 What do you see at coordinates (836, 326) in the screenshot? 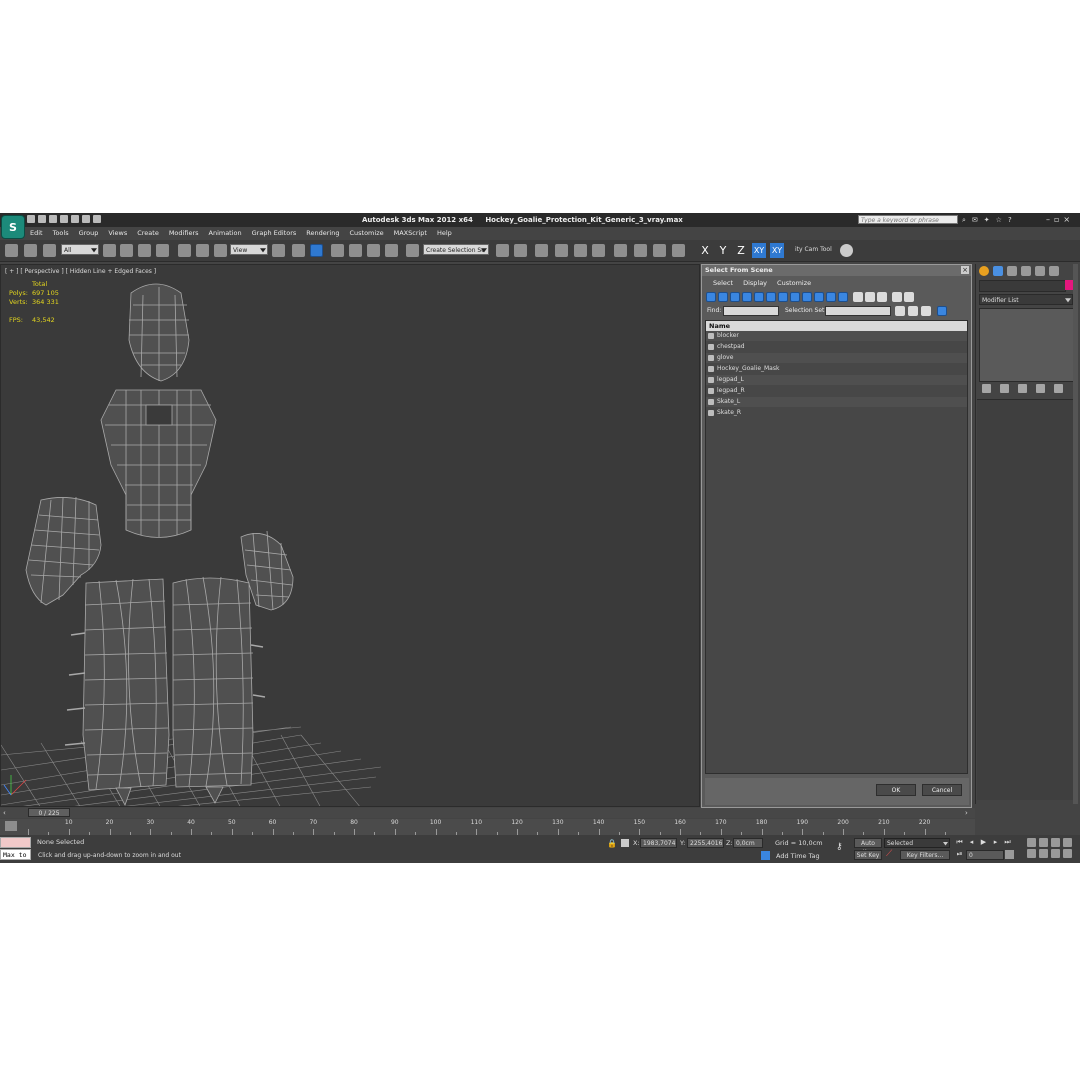
I see `name-column-header: Name` at bounding box center [836, 326].